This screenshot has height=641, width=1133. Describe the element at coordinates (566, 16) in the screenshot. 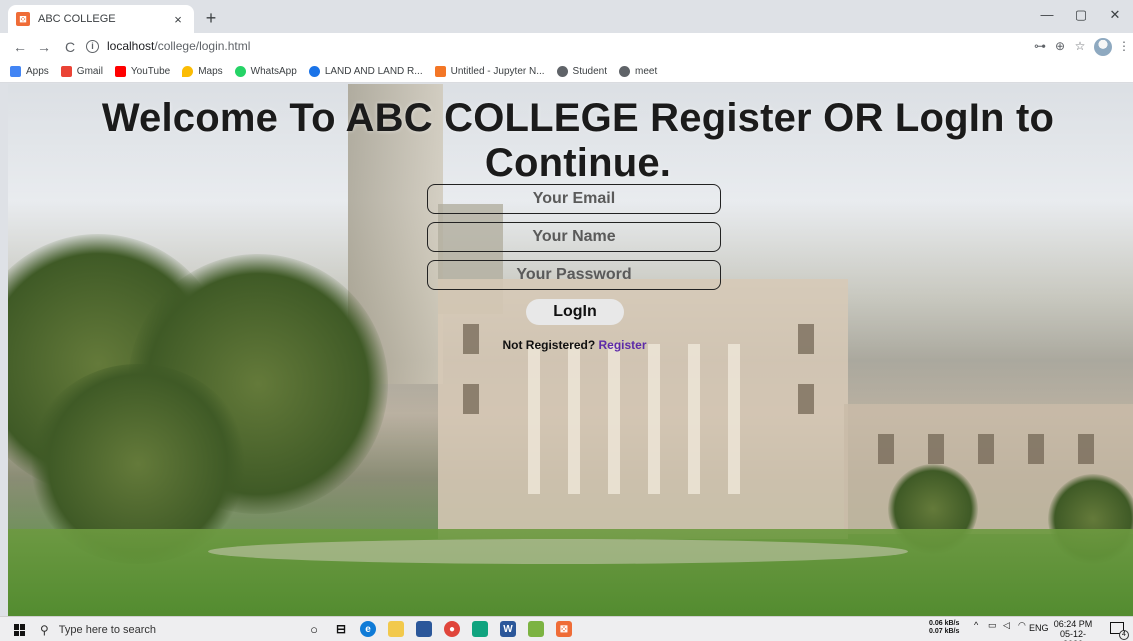

I see `tab-strip: ⊠ ABC COLLEGE × + — ▢ ✕` at that location.